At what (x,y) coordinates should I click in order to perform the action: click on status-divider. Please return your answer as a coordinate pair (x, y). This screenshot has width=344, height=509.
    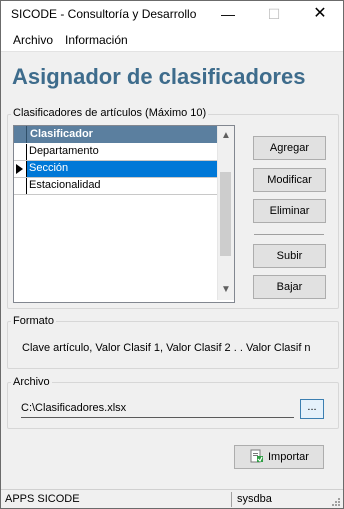
    Looking at the image, I should click on (231, 499).